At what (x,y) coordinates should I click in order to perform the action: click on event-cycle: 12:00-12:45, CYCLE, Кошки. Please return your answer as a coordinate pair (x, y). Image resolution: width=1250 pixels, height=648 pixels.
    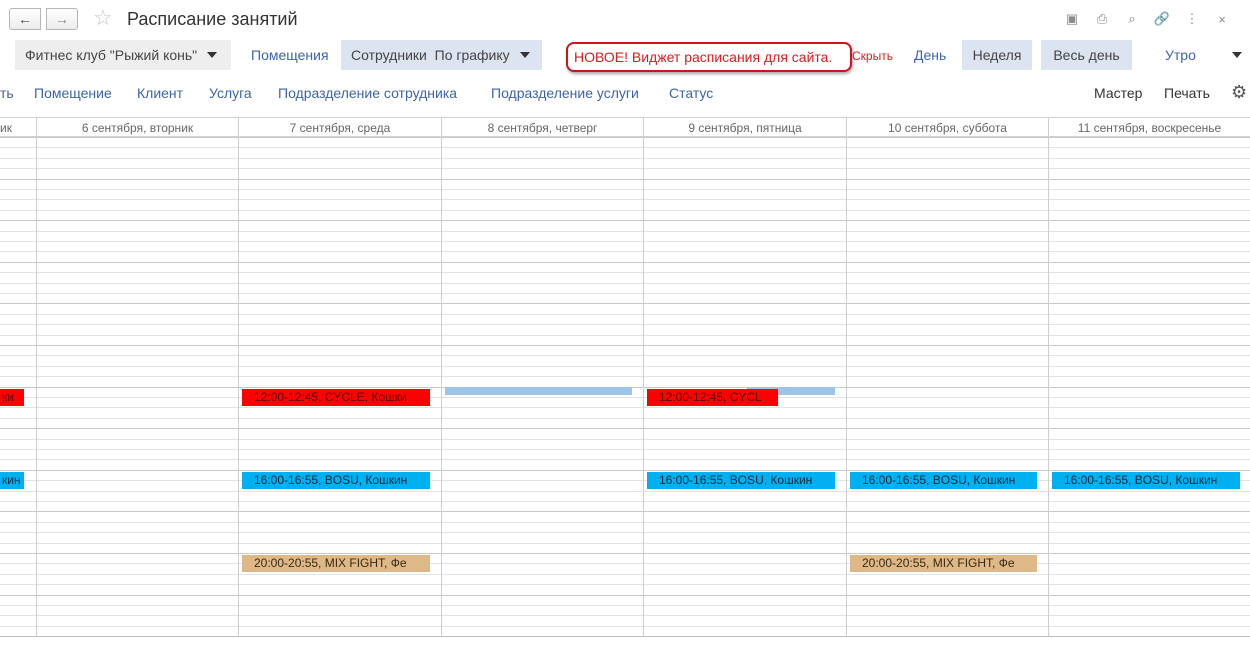
    Looking at the image, I should click on (336, 397).